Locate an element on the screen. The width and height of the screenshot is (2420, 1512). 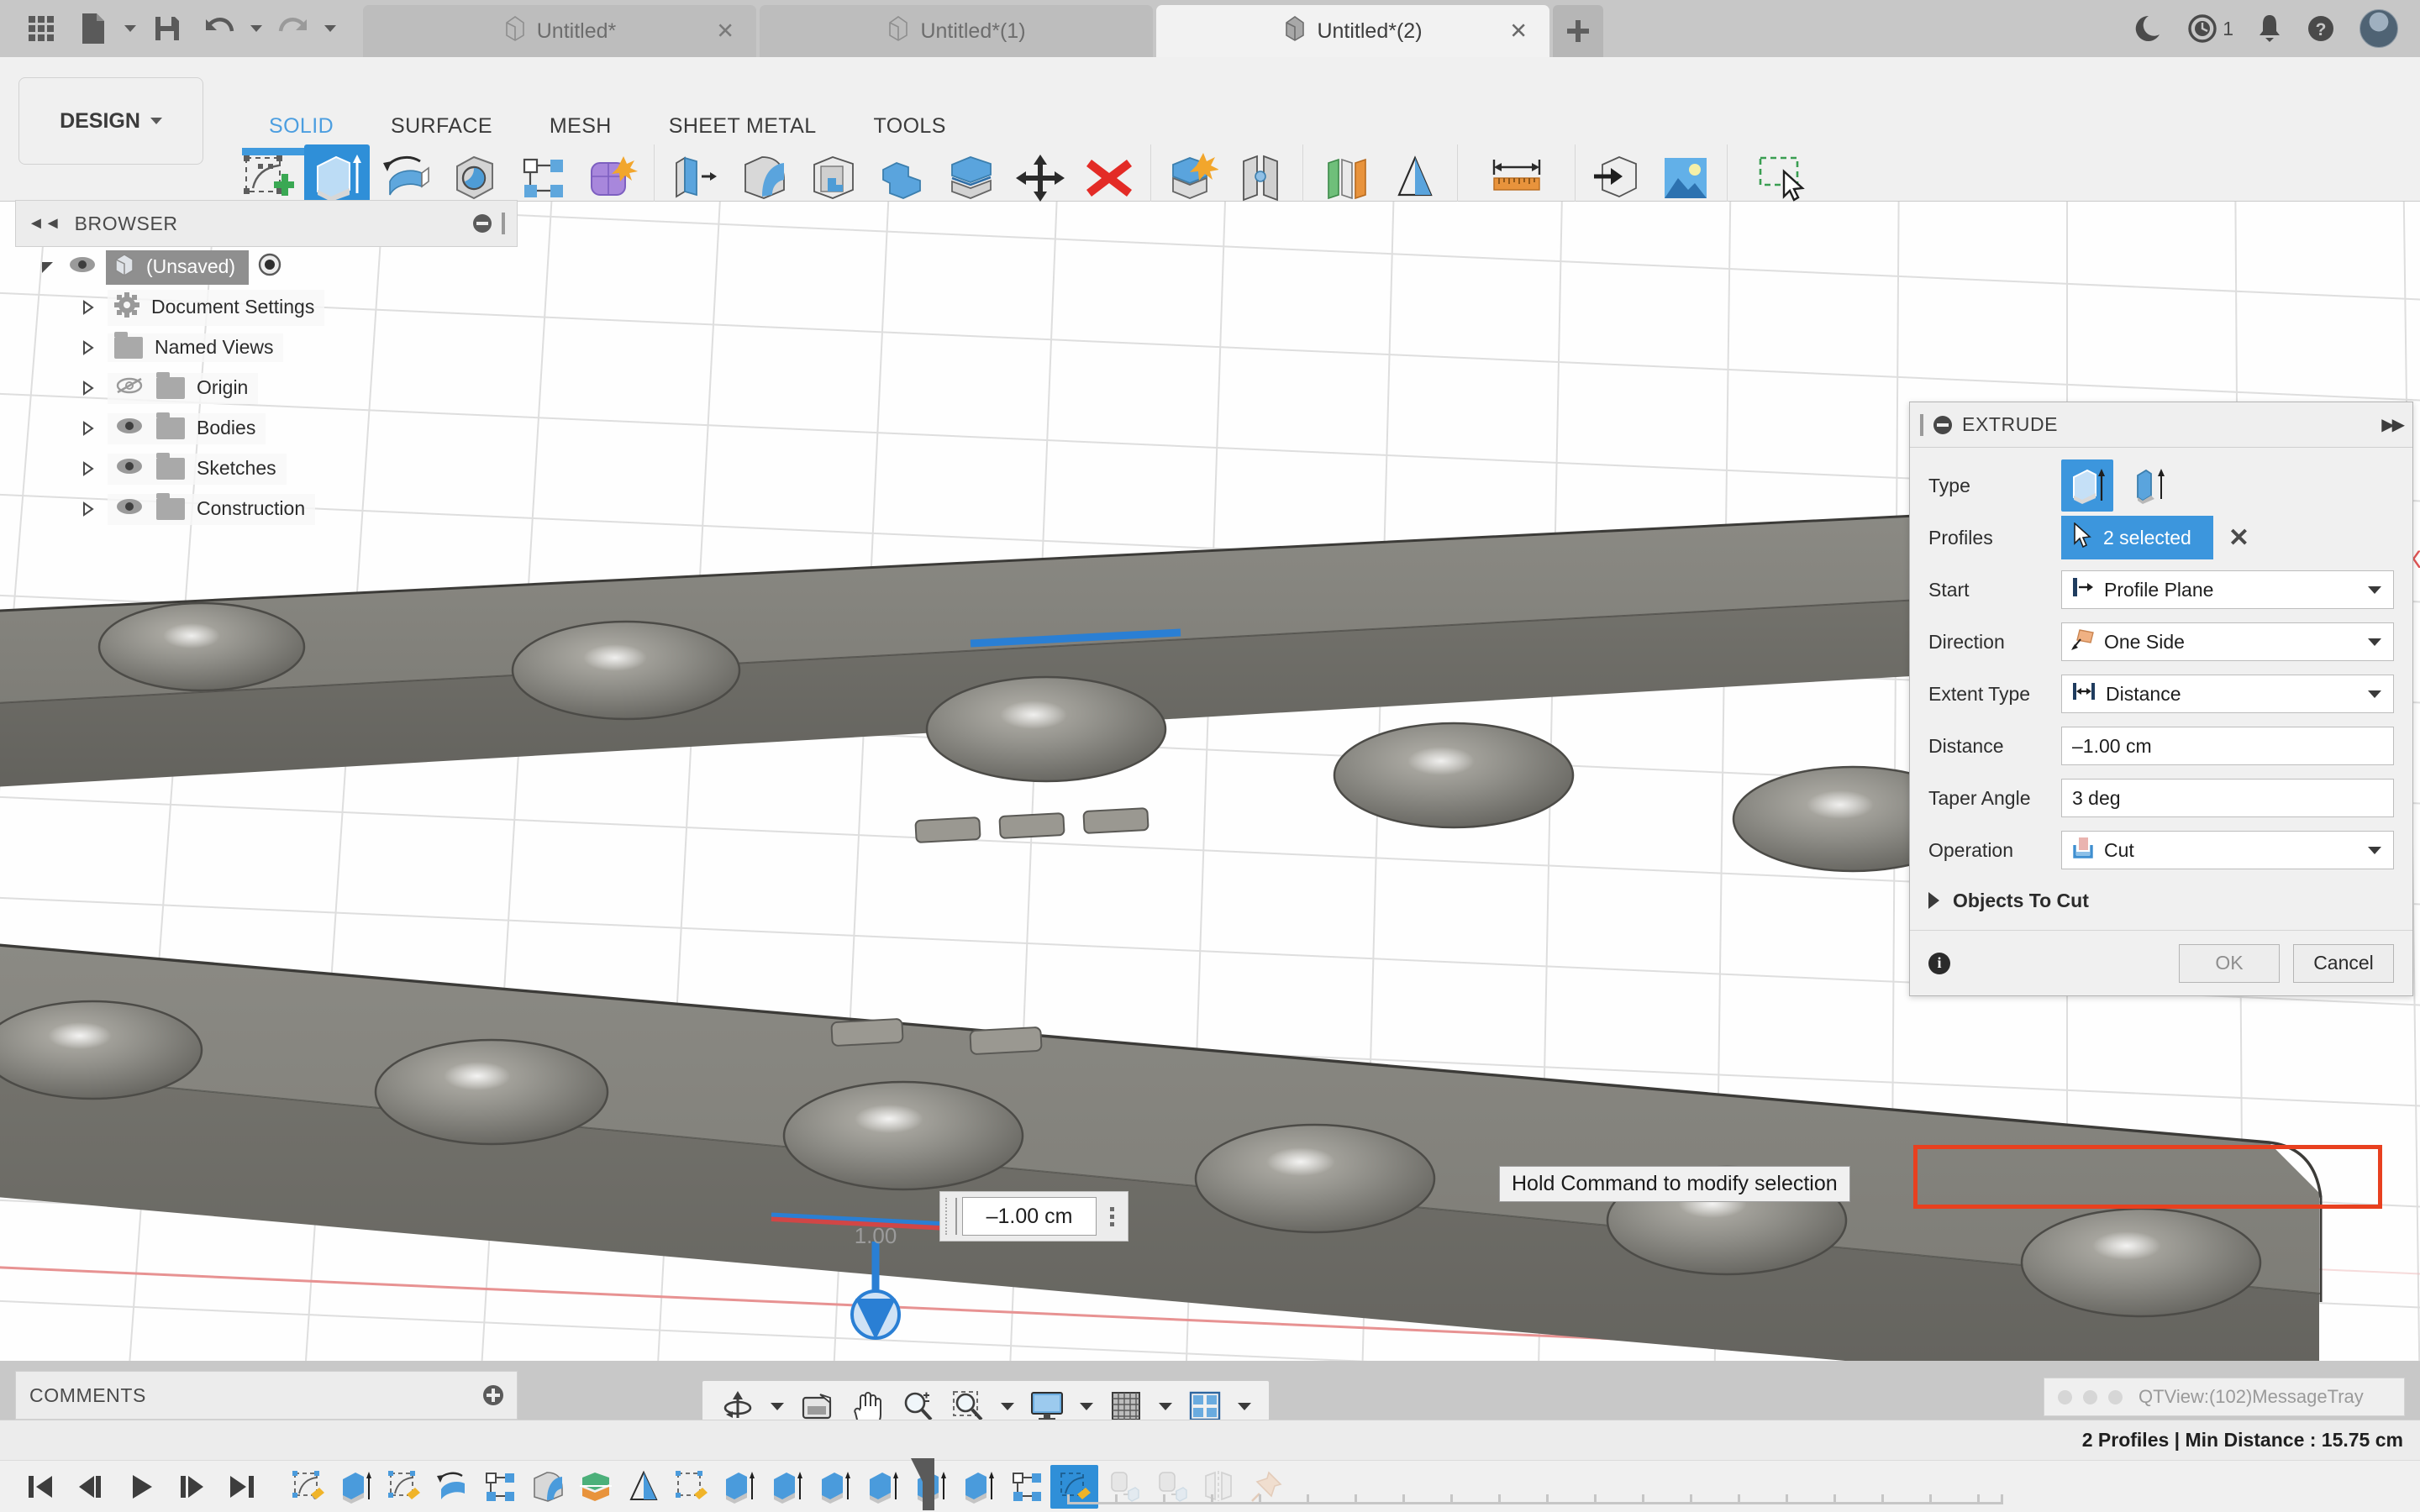
expand-arrow-icon is located at coordinates (48, 267).